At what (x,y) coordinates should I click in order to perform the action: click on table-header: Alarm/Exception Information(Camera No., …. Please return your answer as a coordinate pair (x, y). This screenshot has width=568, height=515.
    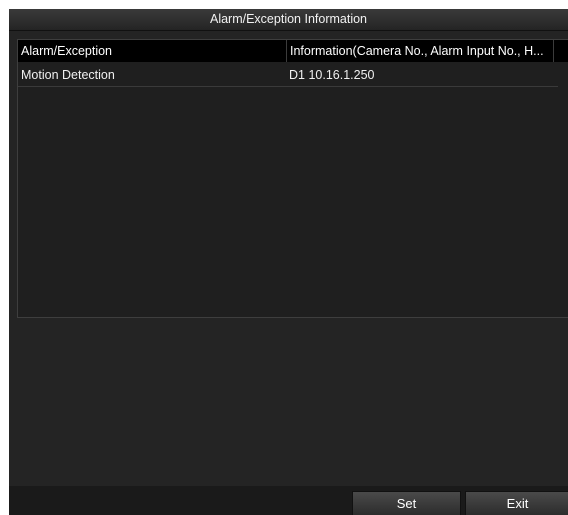
    Looking at the image, I should click on (293, 51).